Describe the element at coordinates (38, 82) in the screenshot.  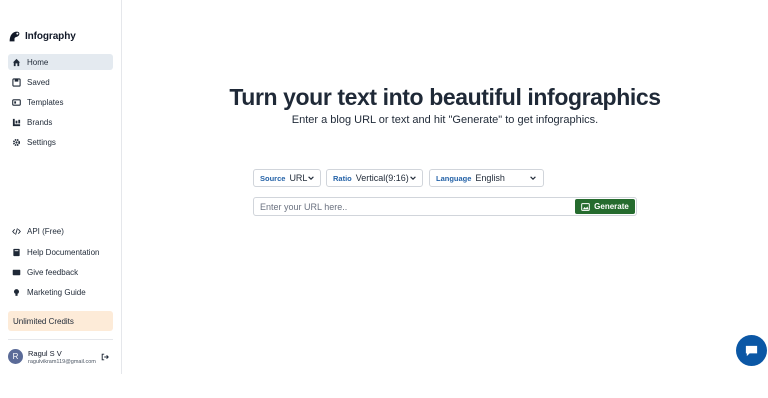
I see `sidebar-item-label: Saved` at that location.